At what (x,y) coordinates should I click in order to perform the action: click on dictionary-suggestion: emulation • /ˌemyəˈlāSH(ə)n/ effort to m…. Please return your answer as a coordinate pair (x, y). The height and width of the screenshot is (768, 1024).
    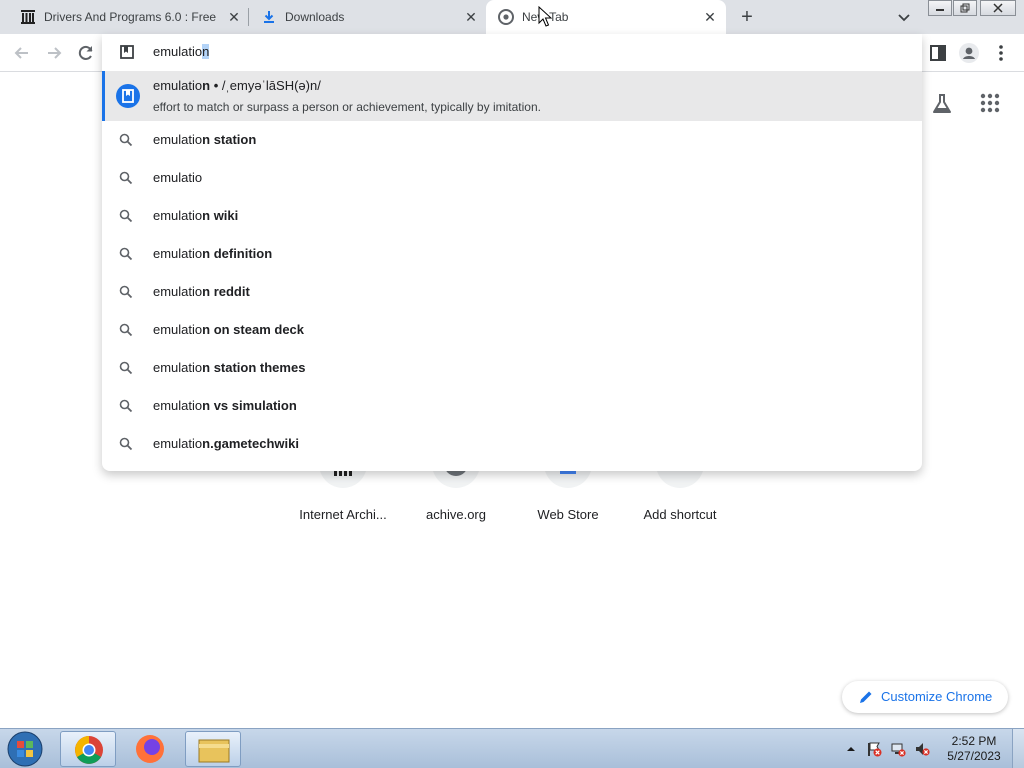
    Looking at the image, I should click on (512, 96).